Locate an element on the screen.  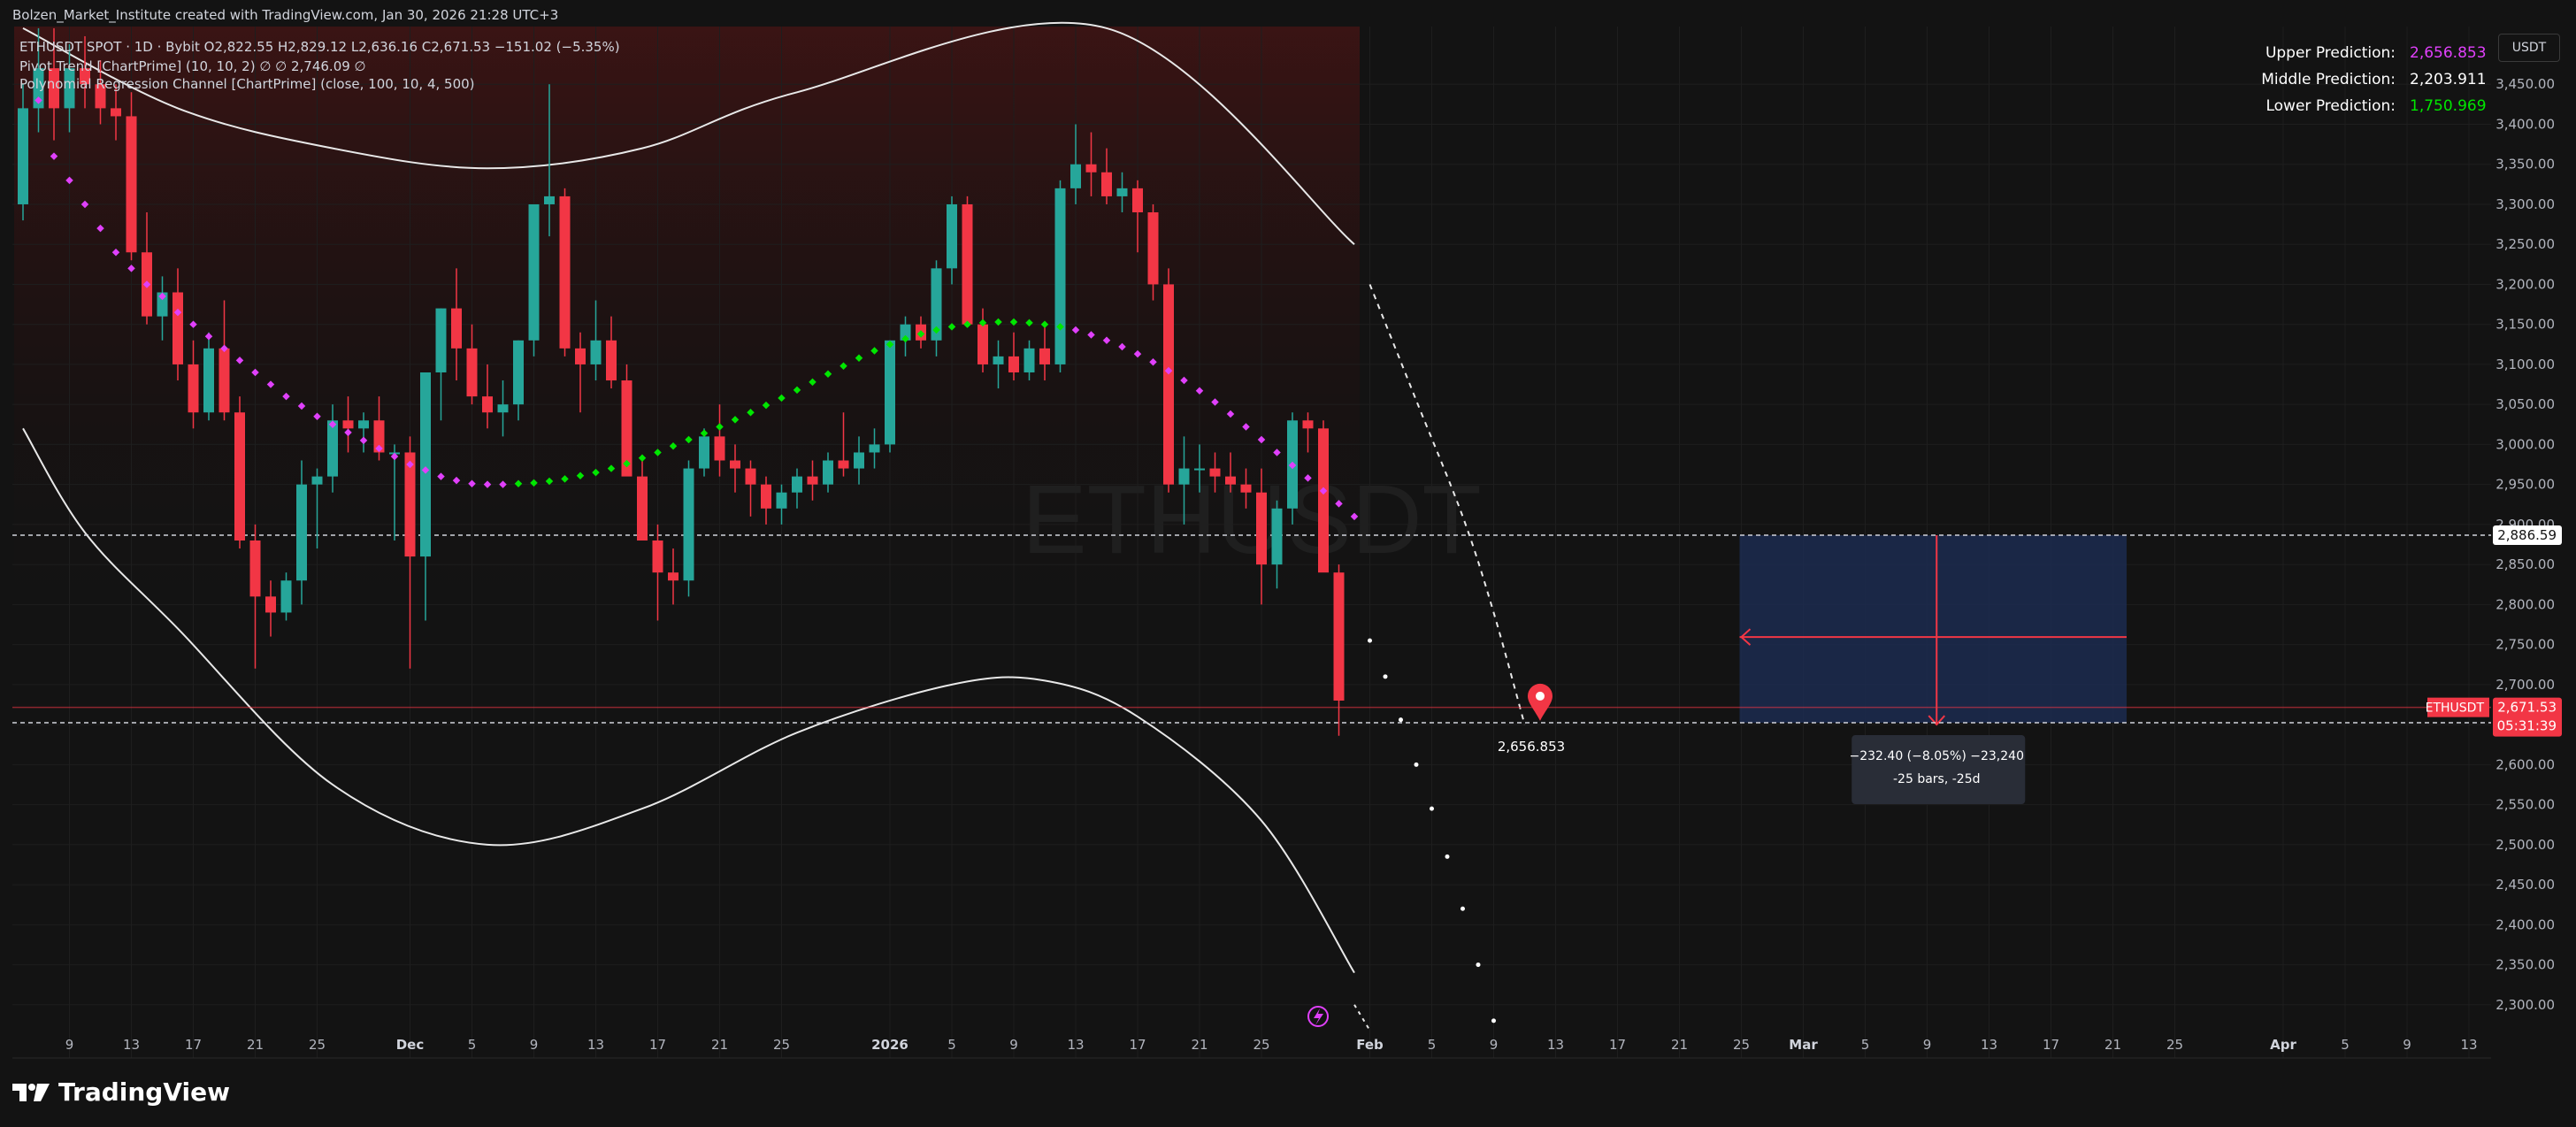
date-tick-label: Dec is located at coordinates (410, 1045).